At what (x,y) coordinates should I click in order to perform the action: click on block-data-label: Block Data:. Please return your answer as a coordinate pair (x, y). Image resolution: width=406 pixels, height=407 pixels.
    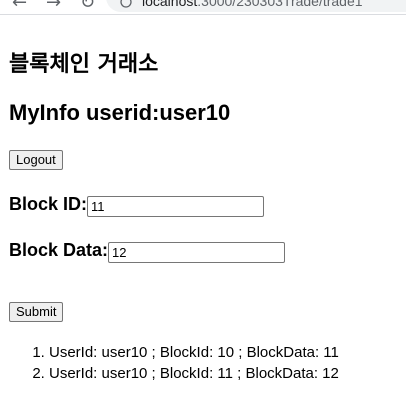
    Looking at the image, I should click on (59, 250).